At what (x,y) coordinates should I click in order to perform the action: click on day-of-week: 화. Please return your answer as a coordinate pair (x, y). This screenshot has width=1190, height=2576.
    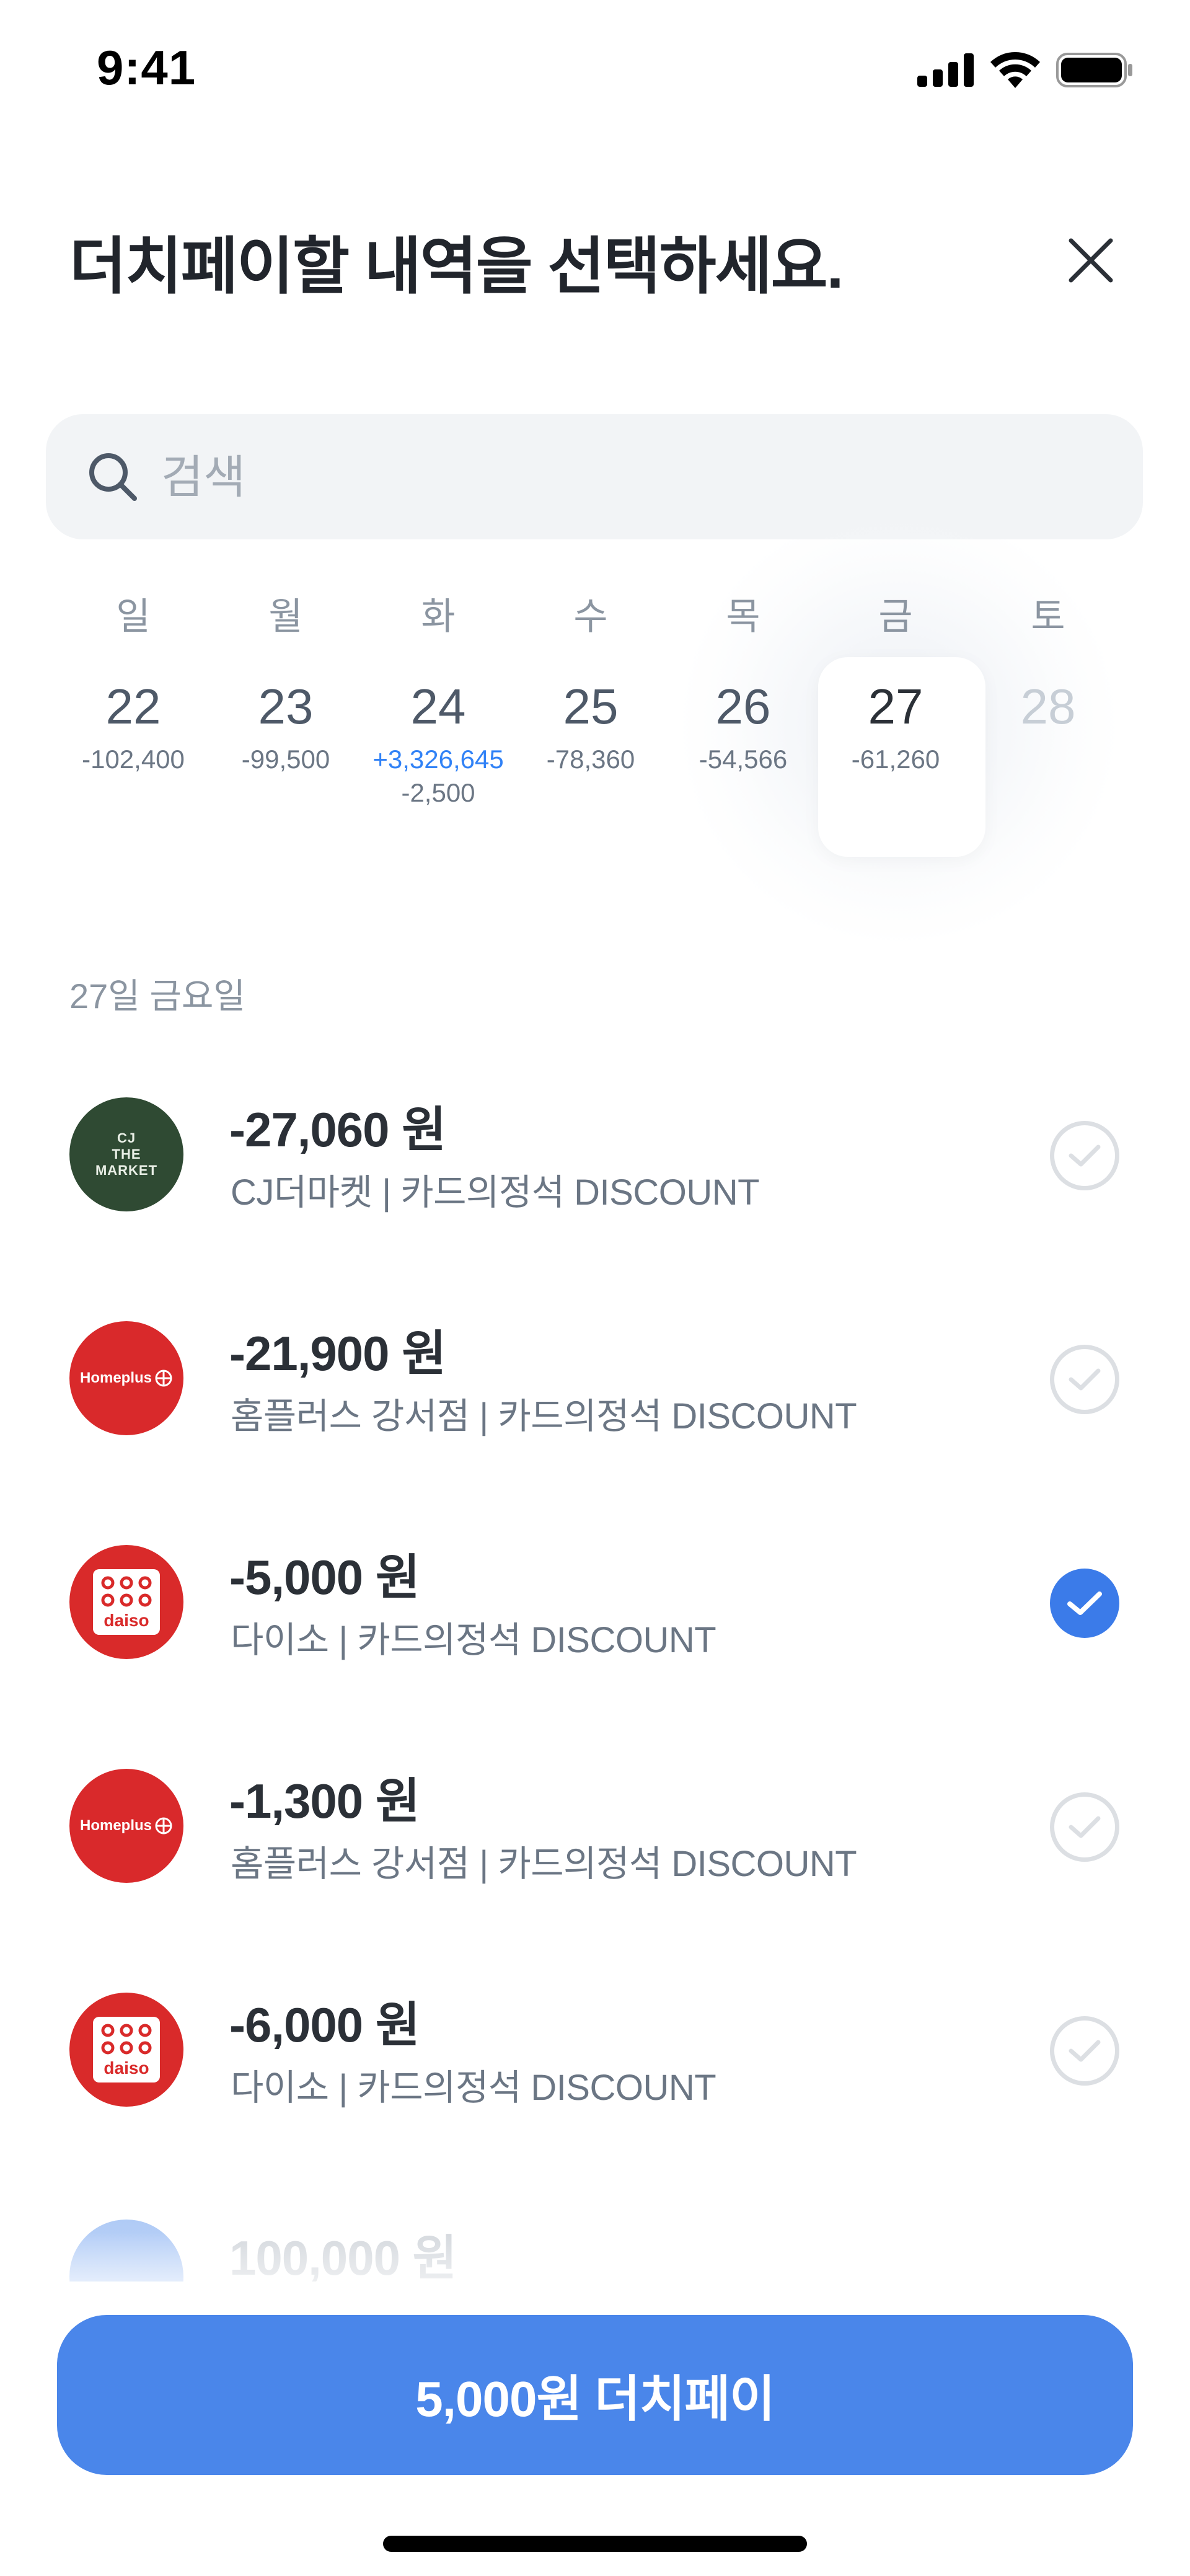
    Looking at the image, I should click on (438, 616).